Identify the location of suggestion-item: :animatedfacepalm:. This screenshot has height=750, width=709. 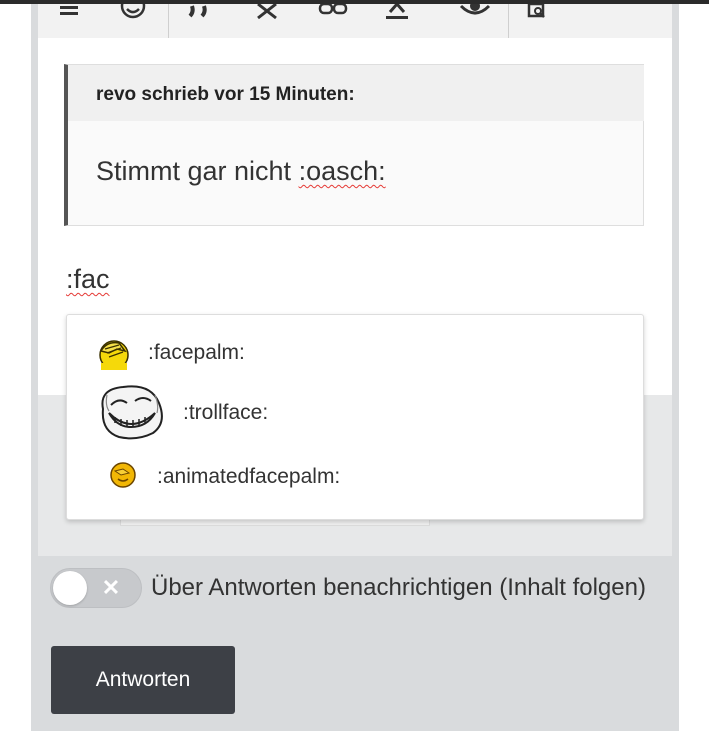
(355, 475).